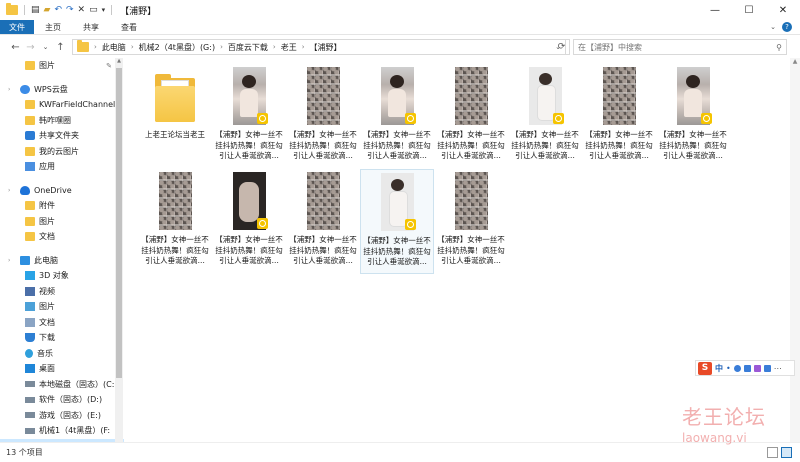  I want to click on sidebar-item: 音乐, so click(62, 354).